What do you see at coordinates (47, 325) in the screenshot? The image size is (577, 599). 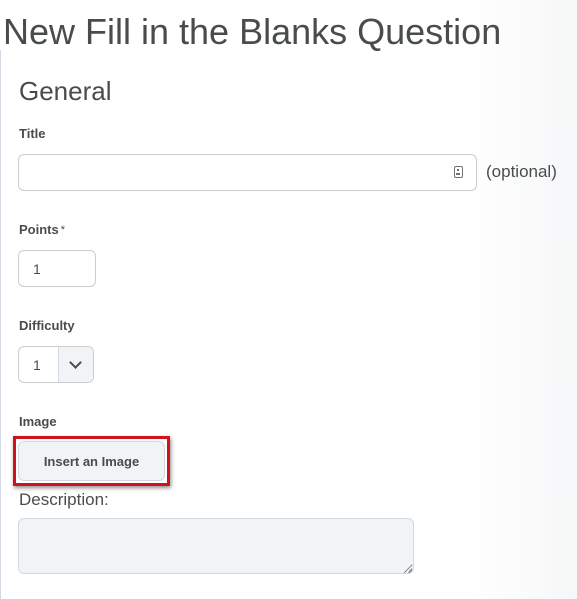 I see `difficulty-label: Difficulty` at bounding box center [47, 325].